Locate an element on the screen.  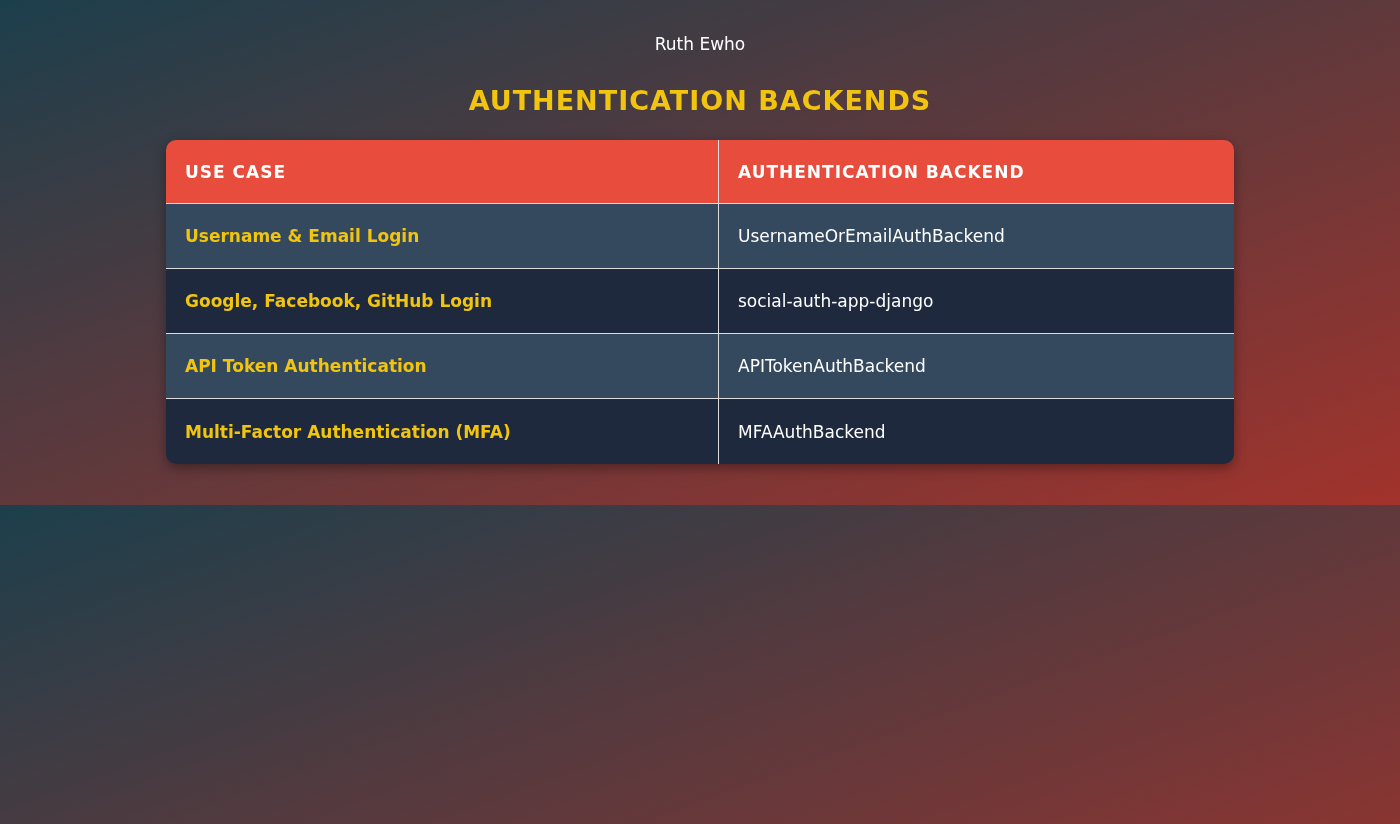
use-case-cell: Multi-Factor Authentication (MFA) is located at coordinates (442, 431).